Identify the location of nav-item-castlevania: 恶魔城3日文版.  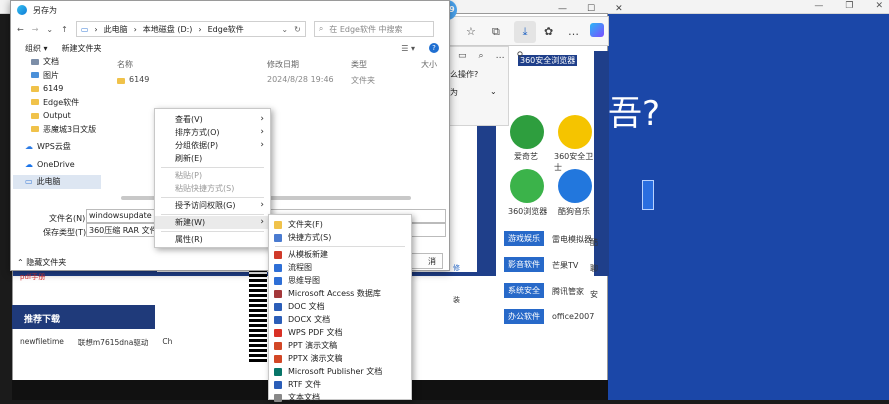
(57, 130).